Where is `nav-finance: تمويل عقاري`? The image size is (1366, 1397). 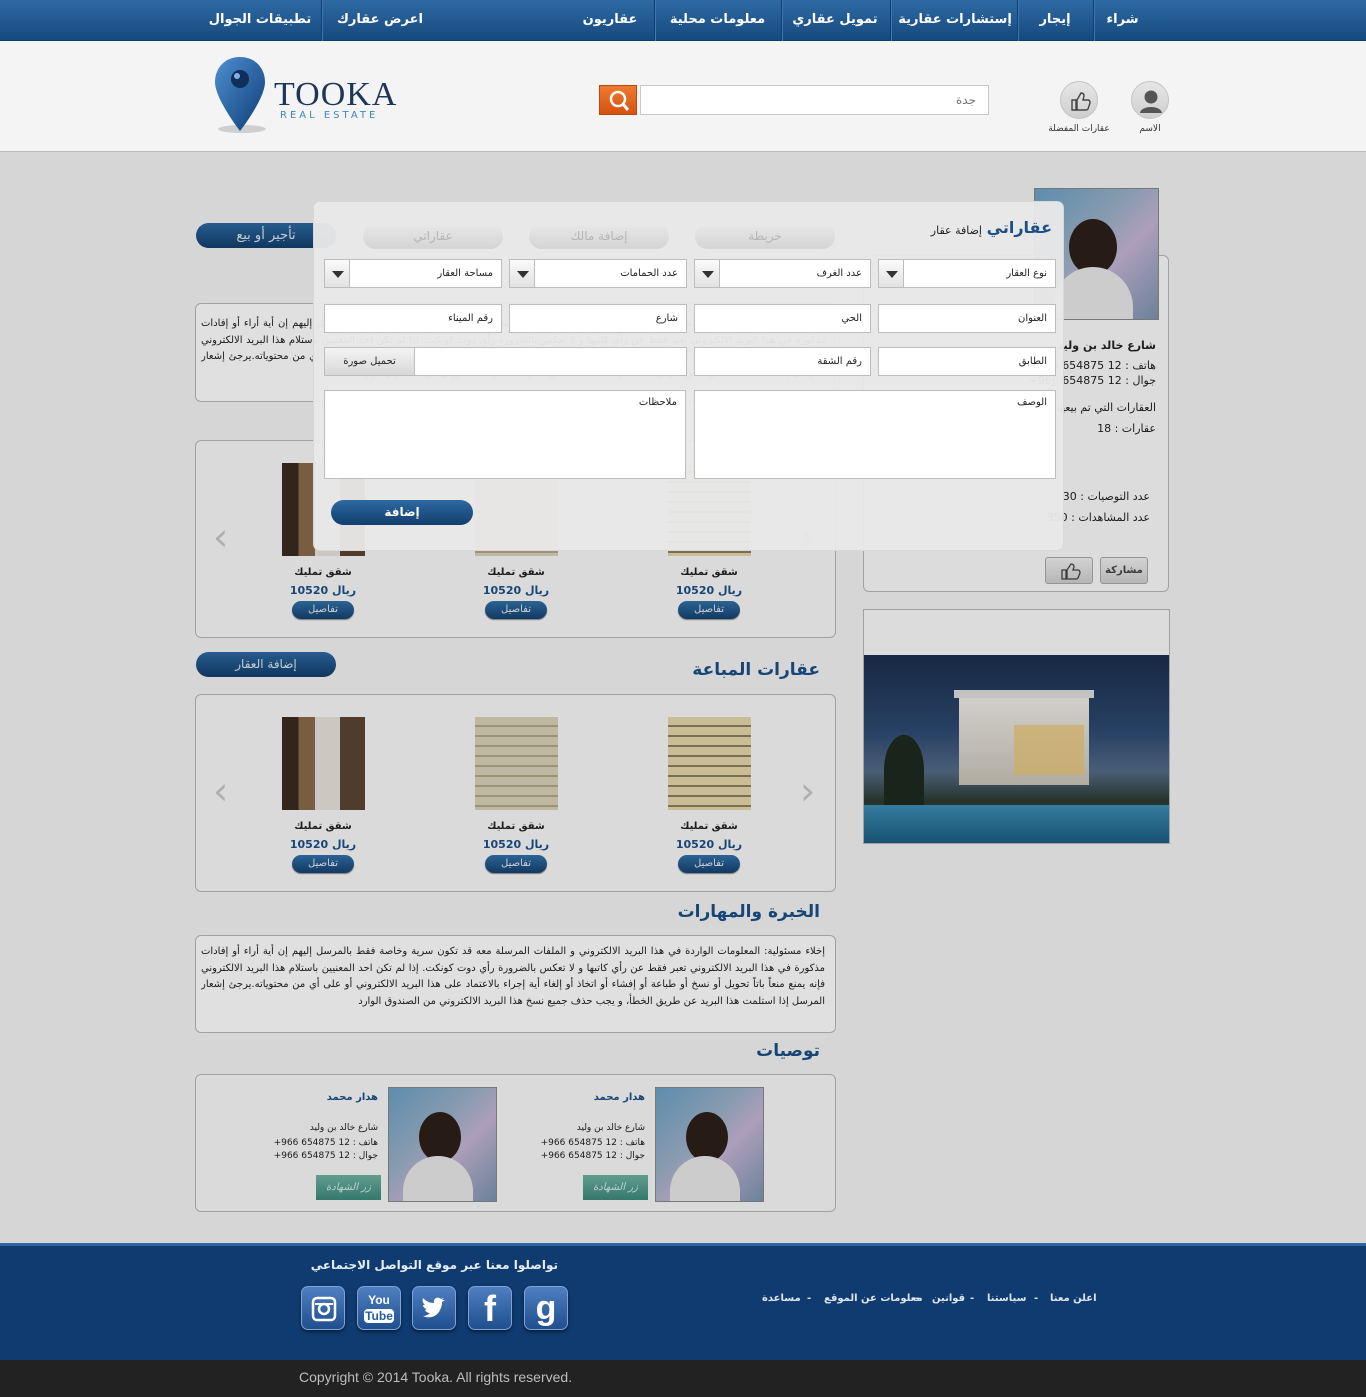 nav-finance: تمويل عقاري is located at coordinates (835, 20).